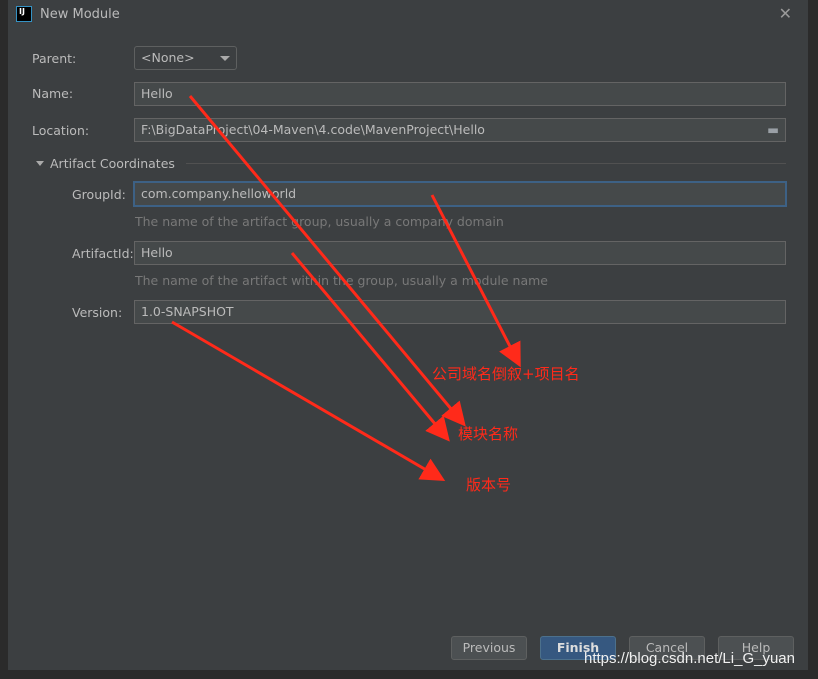  I want to click on version-annotation: 版本号, so click(489, 485).